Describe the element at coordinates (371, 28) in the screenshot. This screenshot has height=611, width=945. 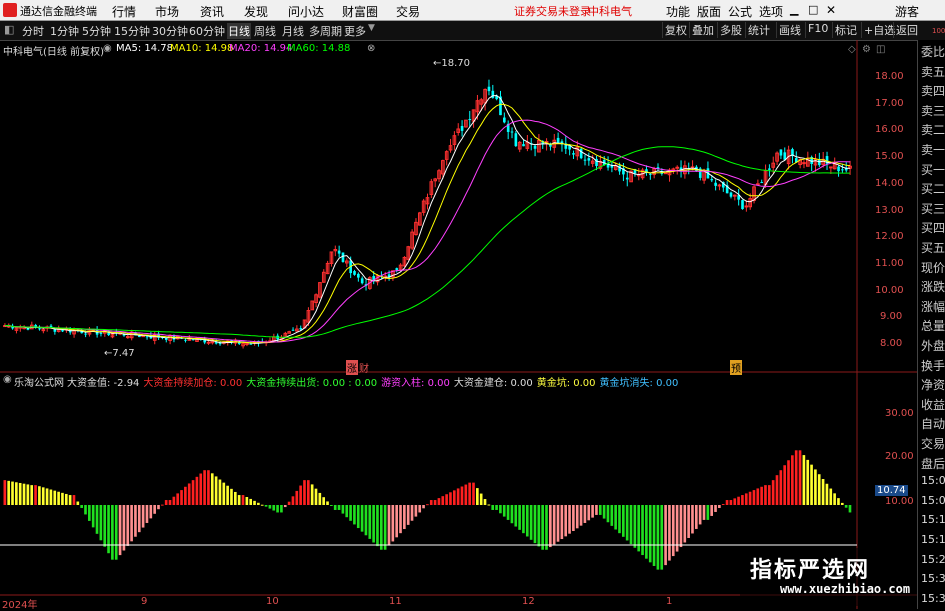
I see `more-dropdown-icon: ▼` at that location.